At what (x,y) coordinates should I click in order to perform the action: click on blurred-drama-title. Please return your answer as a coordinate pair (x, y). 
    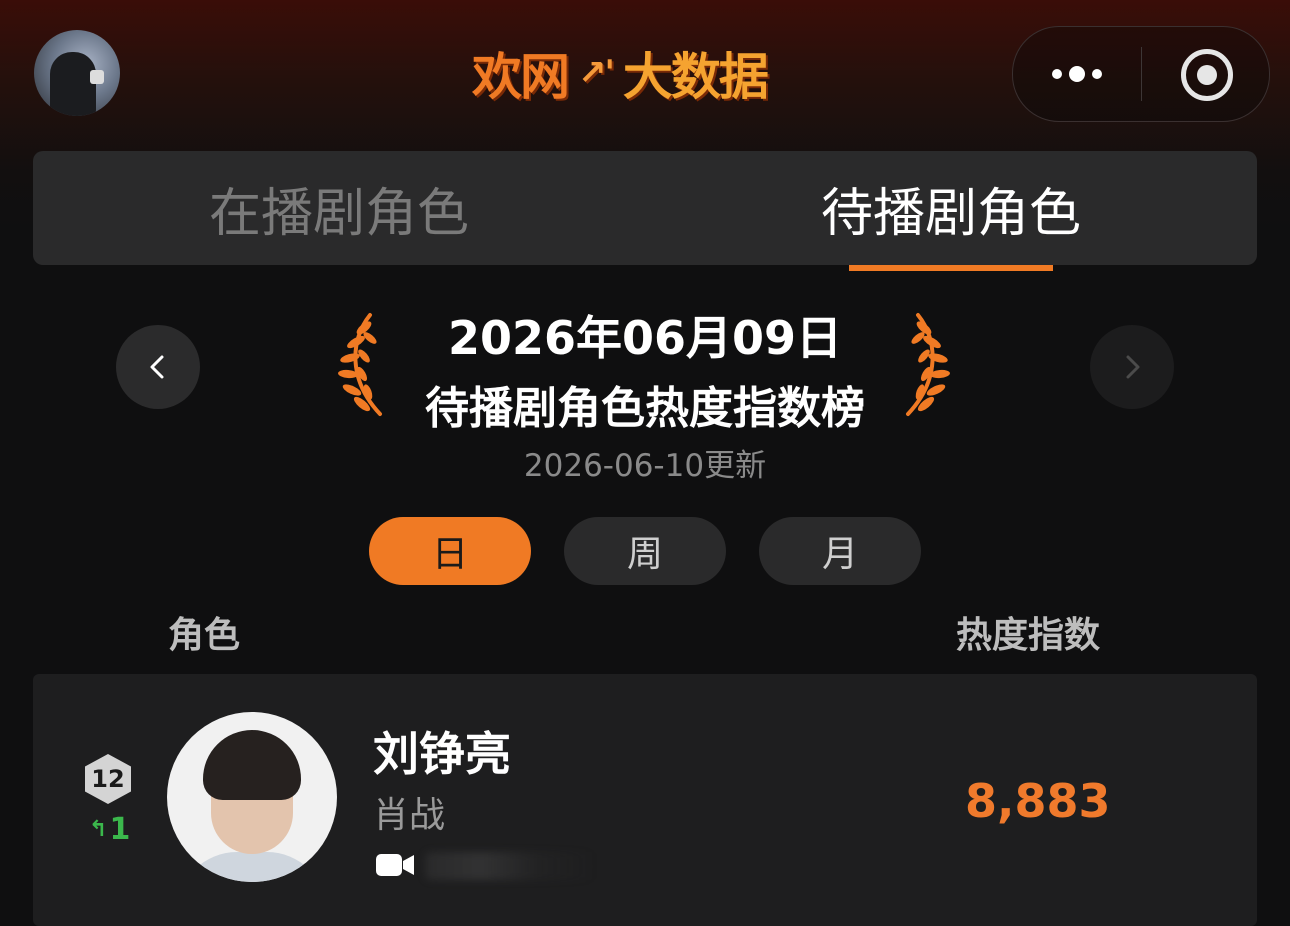
    Looking at the image, I should click on (510, 866).